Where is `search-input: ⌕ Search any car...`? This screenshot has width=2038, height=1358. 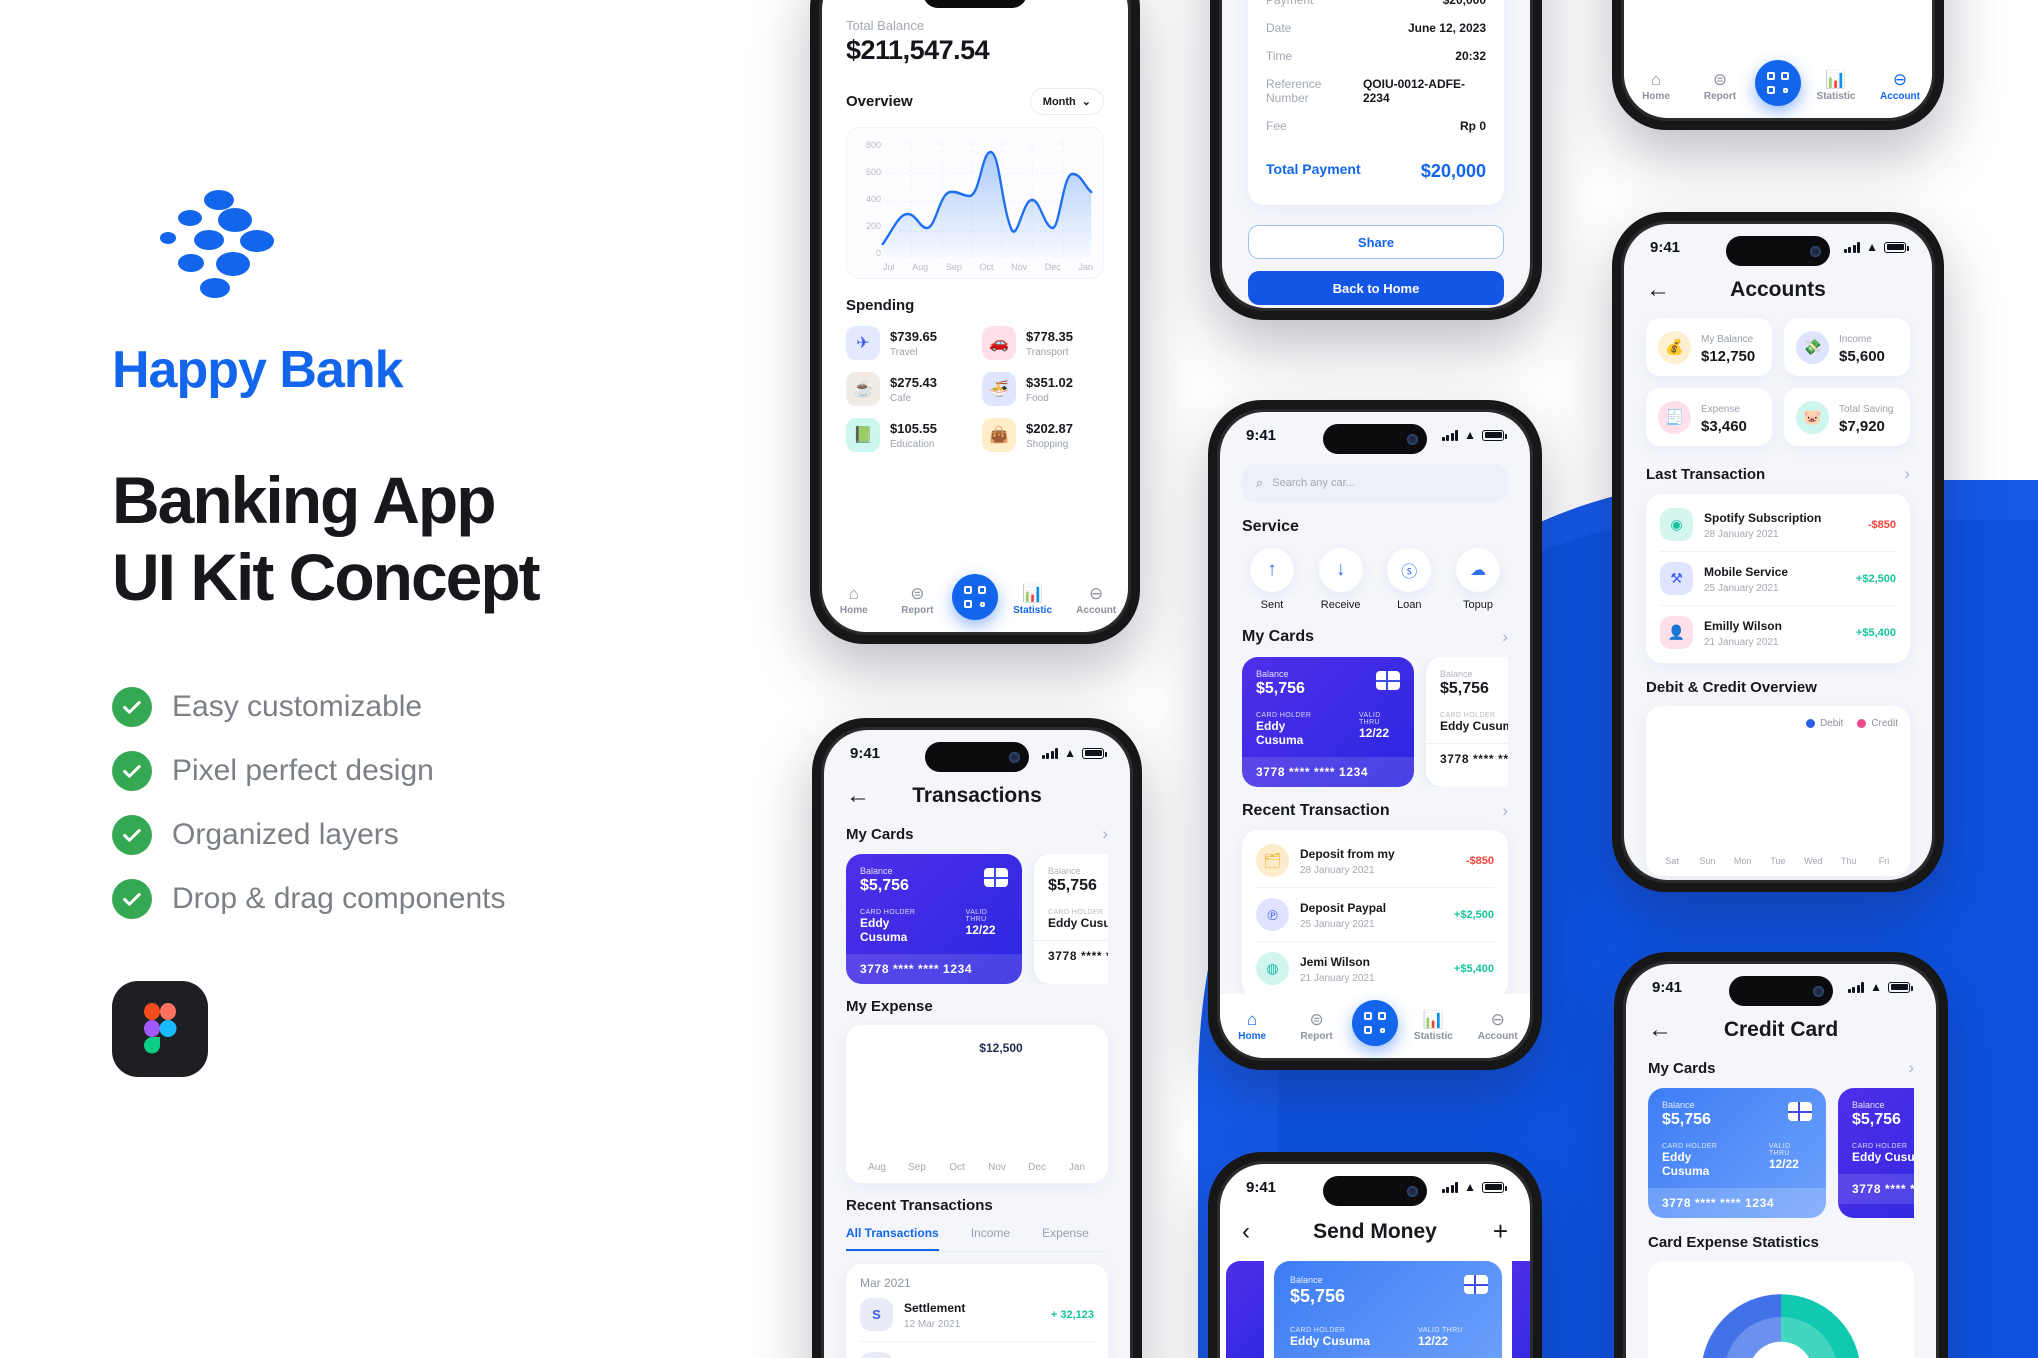 search-input: ⌕ Search any car... is located at coordinates (1375, 483).